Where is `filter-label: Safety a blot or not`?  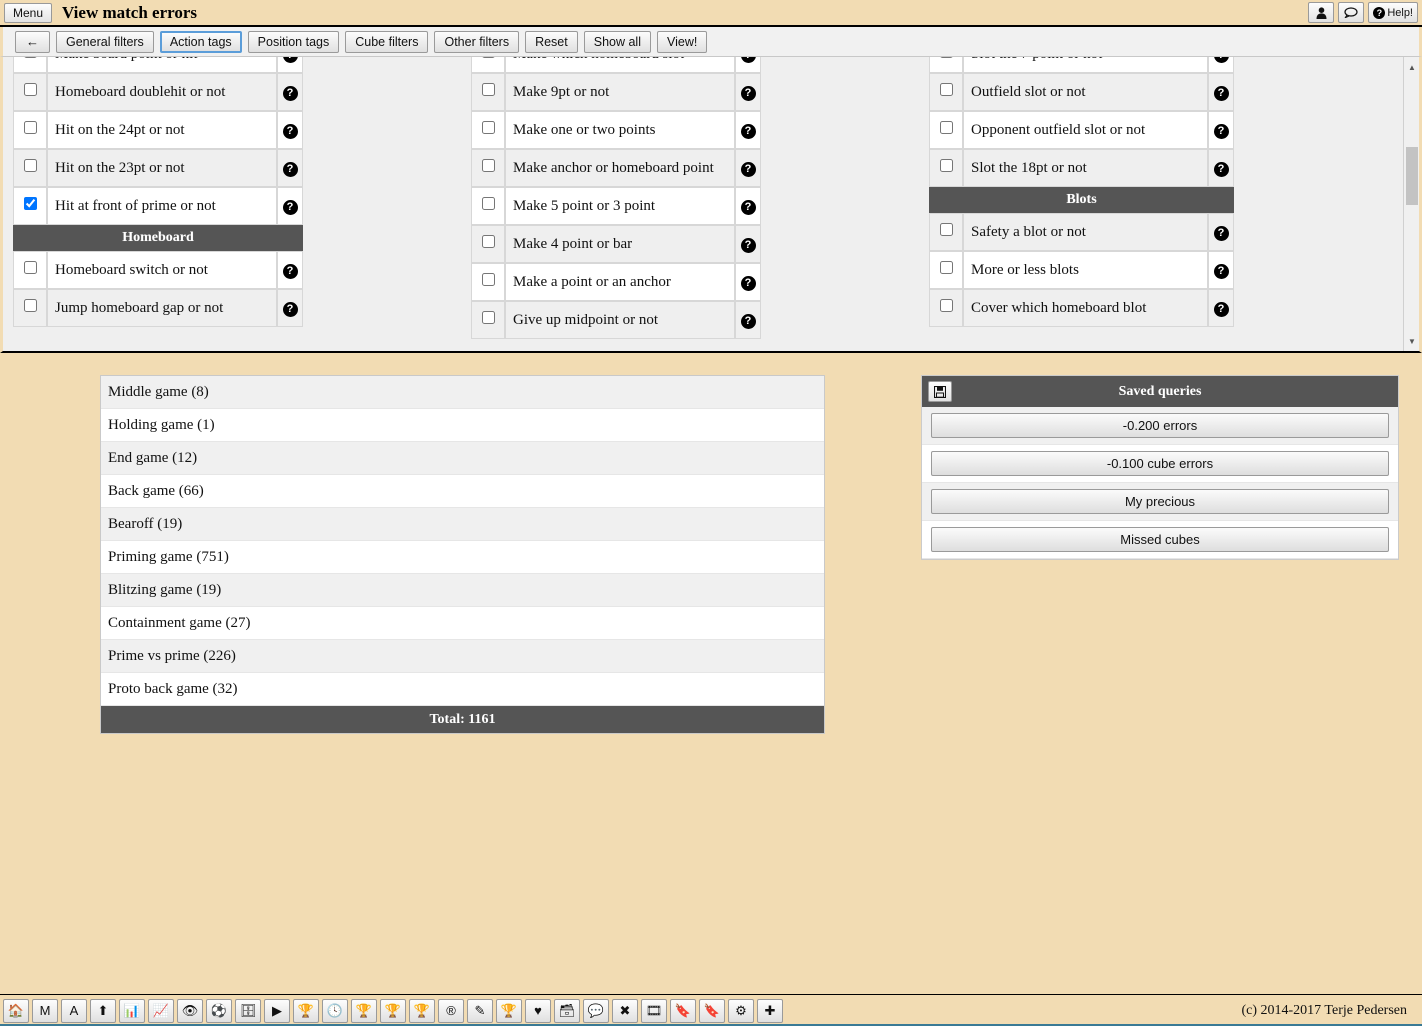 filter-label: Safety a blot or not is located at coordinates (1085, 232).